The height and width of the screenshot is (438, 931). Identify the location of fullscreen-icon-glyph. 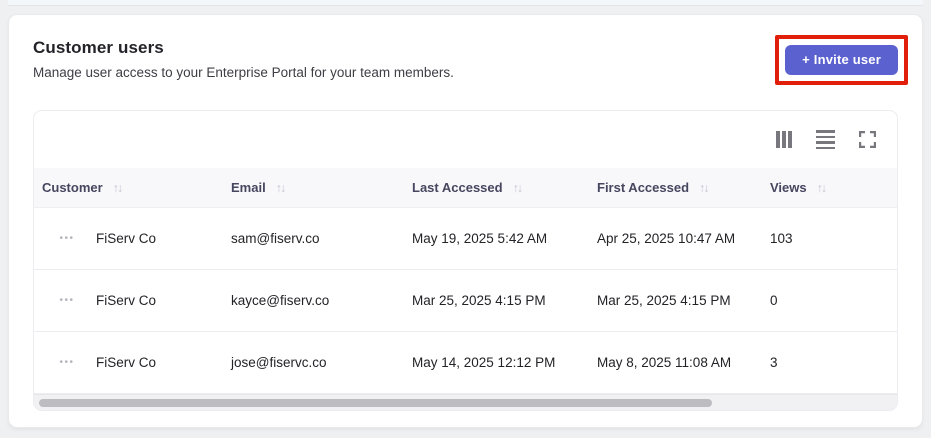
(867, 139).